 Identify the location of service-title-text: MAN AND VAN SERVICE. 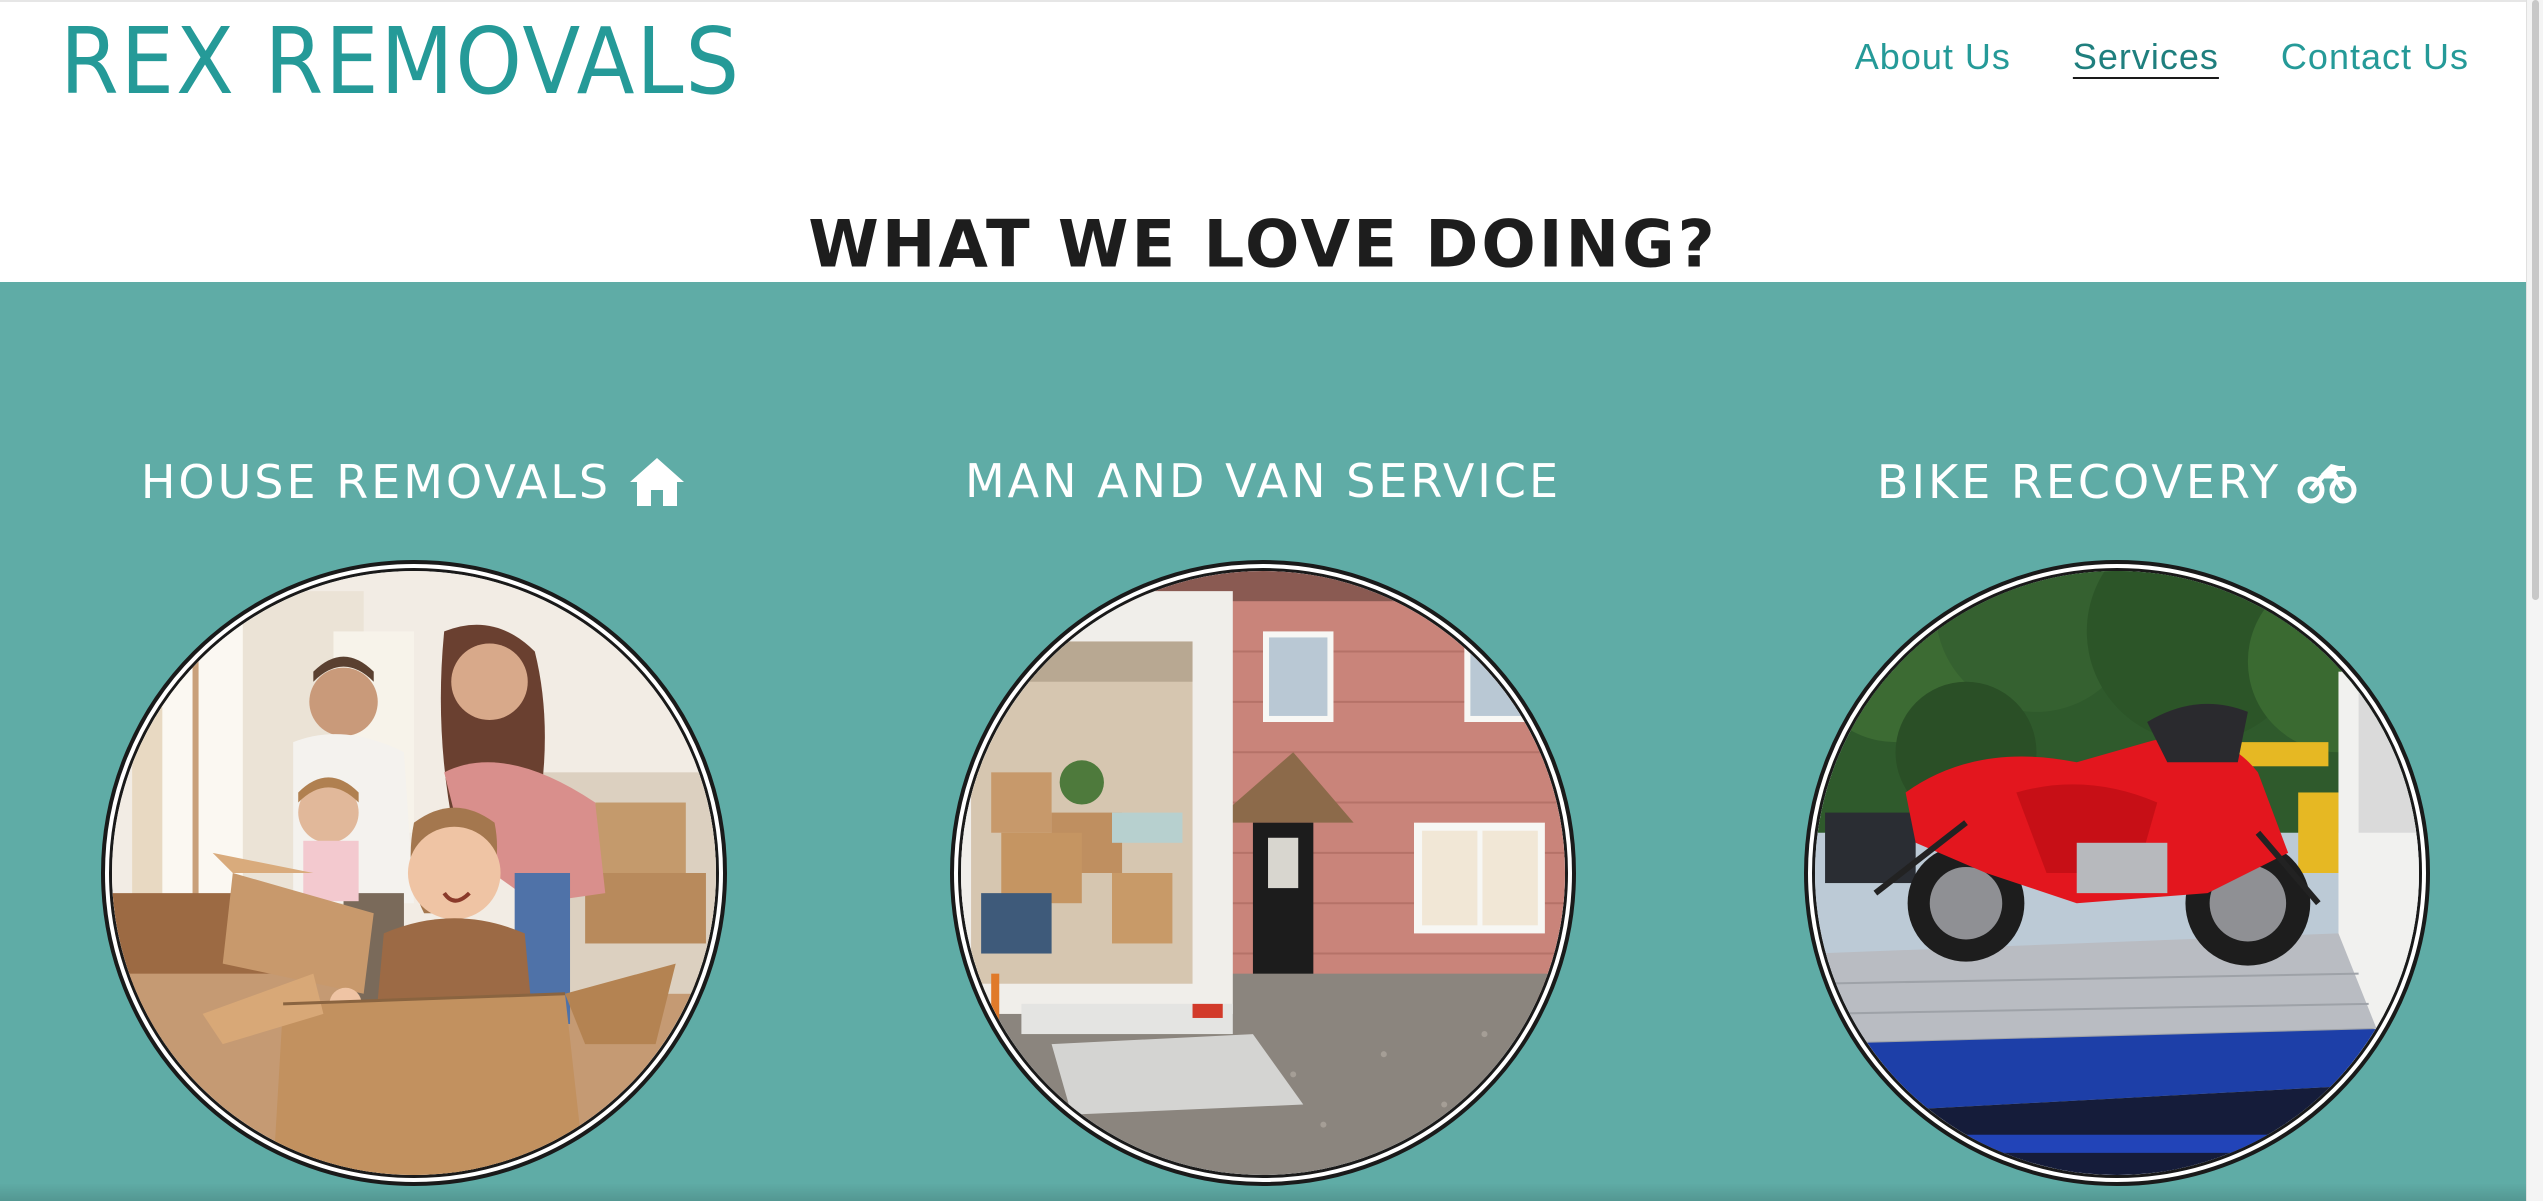
(1263, 481).